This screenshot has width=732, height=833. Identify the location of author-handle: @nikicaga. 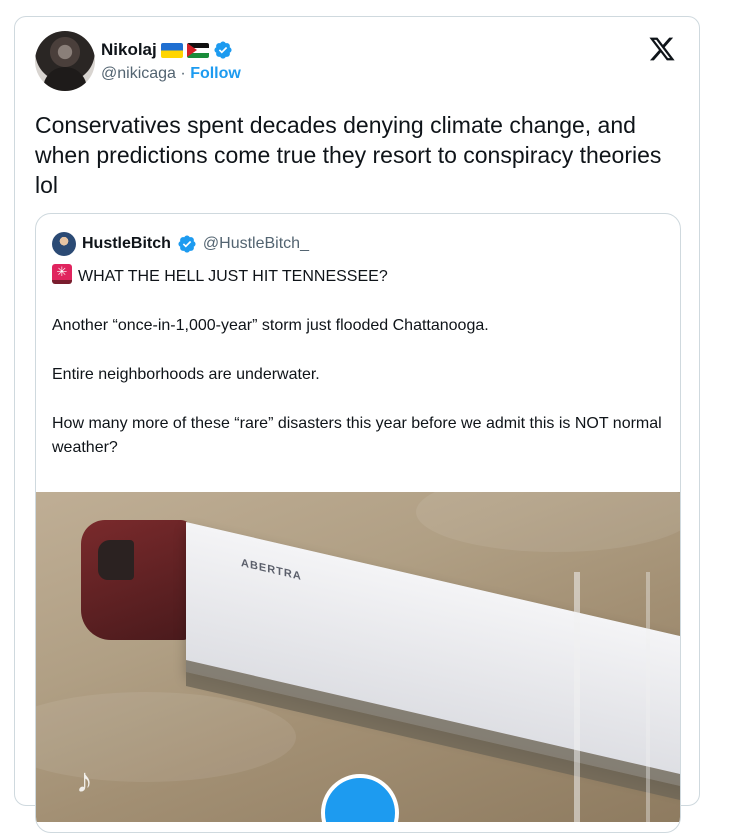
(138, 73).